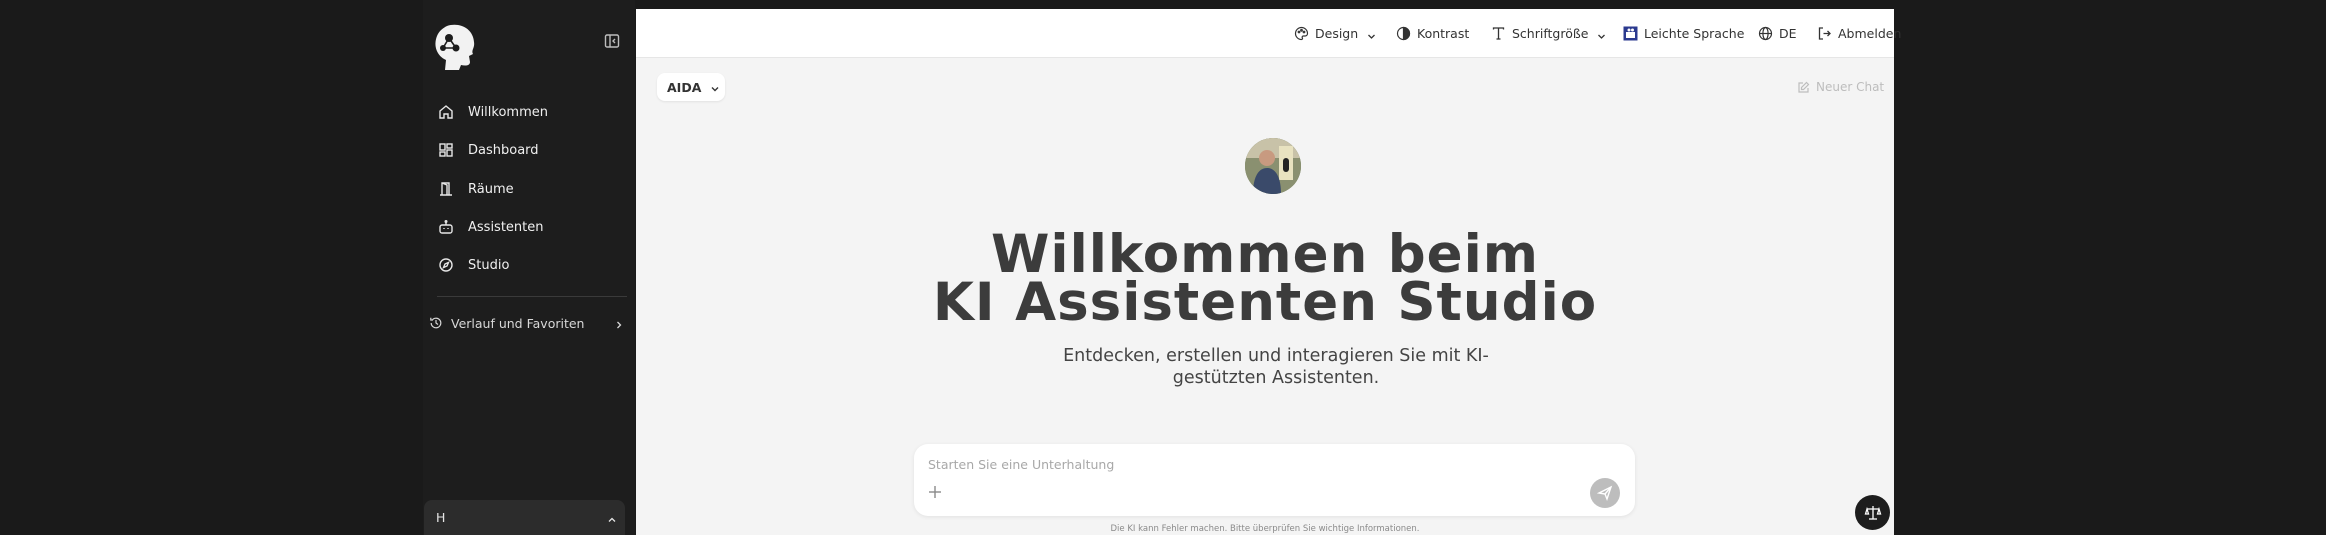  Describe the element at coordinates (506, 227) in the screenshot. I see `sidebar-item-label: Assistenten` at that location.